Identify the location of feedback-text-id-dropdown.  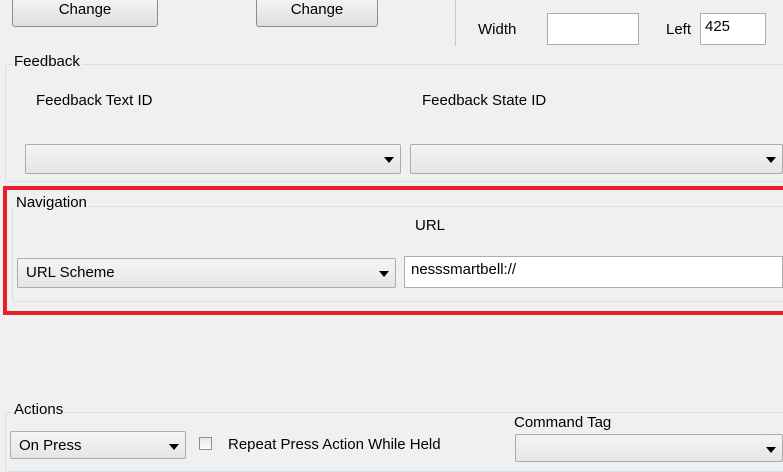
(213, 159).